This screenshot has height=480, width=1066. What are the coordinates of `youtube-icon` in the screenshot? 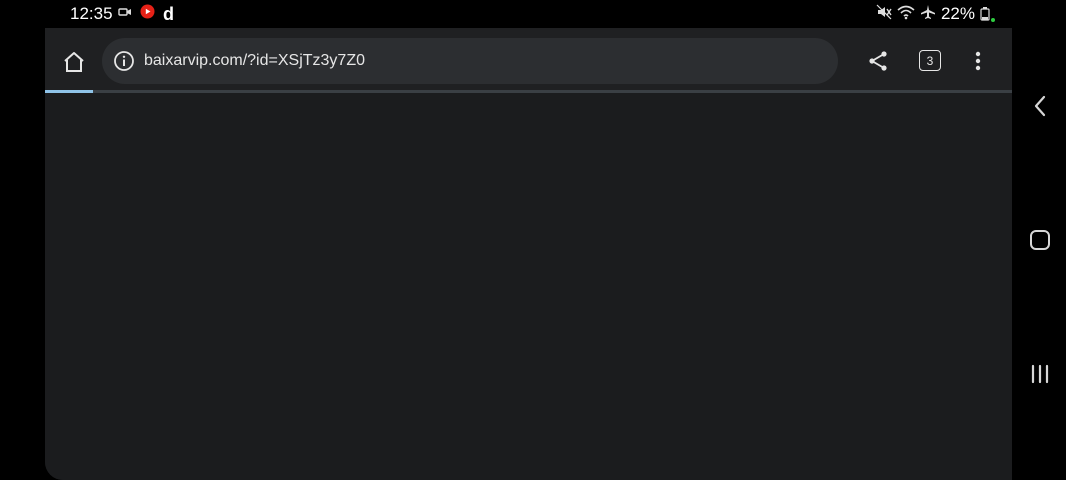 It's located at (147, 14).